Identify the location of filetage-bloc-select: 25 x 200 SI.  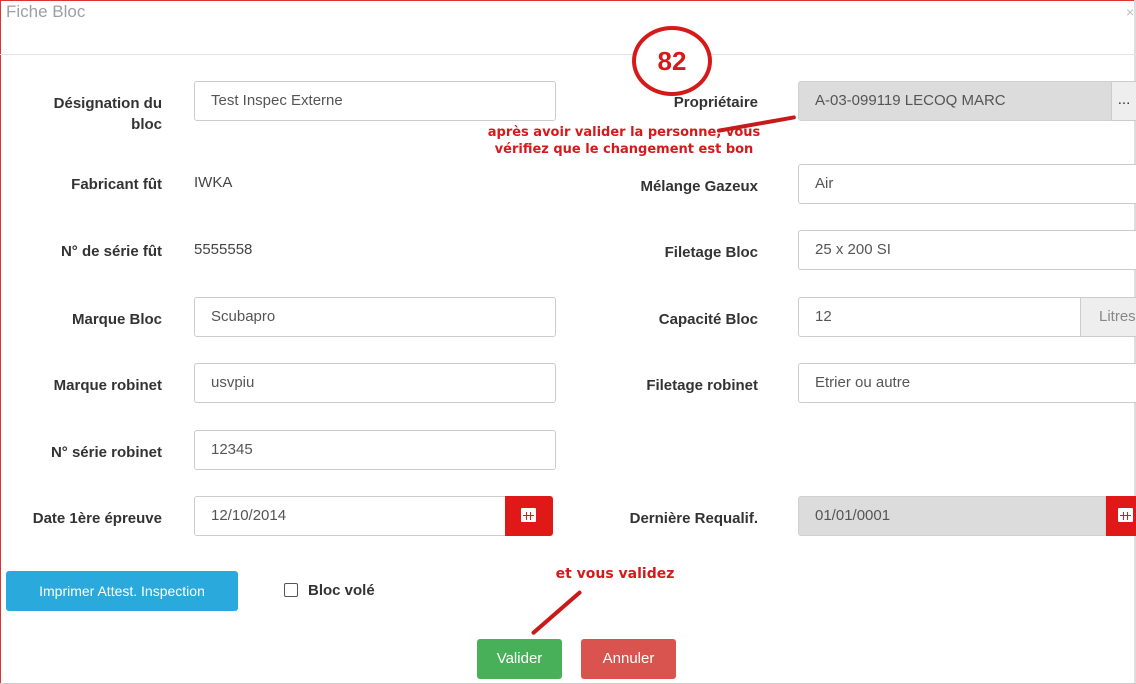
(967, 250).